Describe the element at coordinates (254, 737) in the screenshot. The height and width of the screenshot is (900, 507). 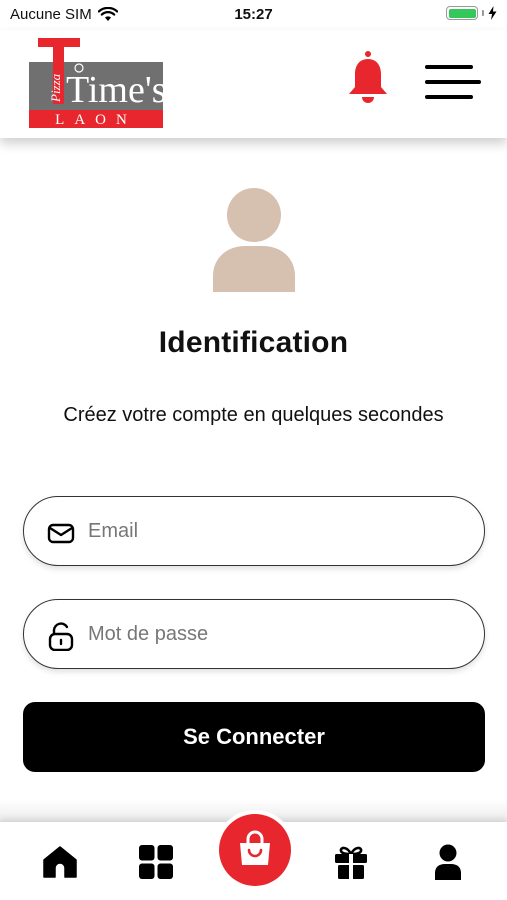
I see `login-button: Se Connecter` at that location.